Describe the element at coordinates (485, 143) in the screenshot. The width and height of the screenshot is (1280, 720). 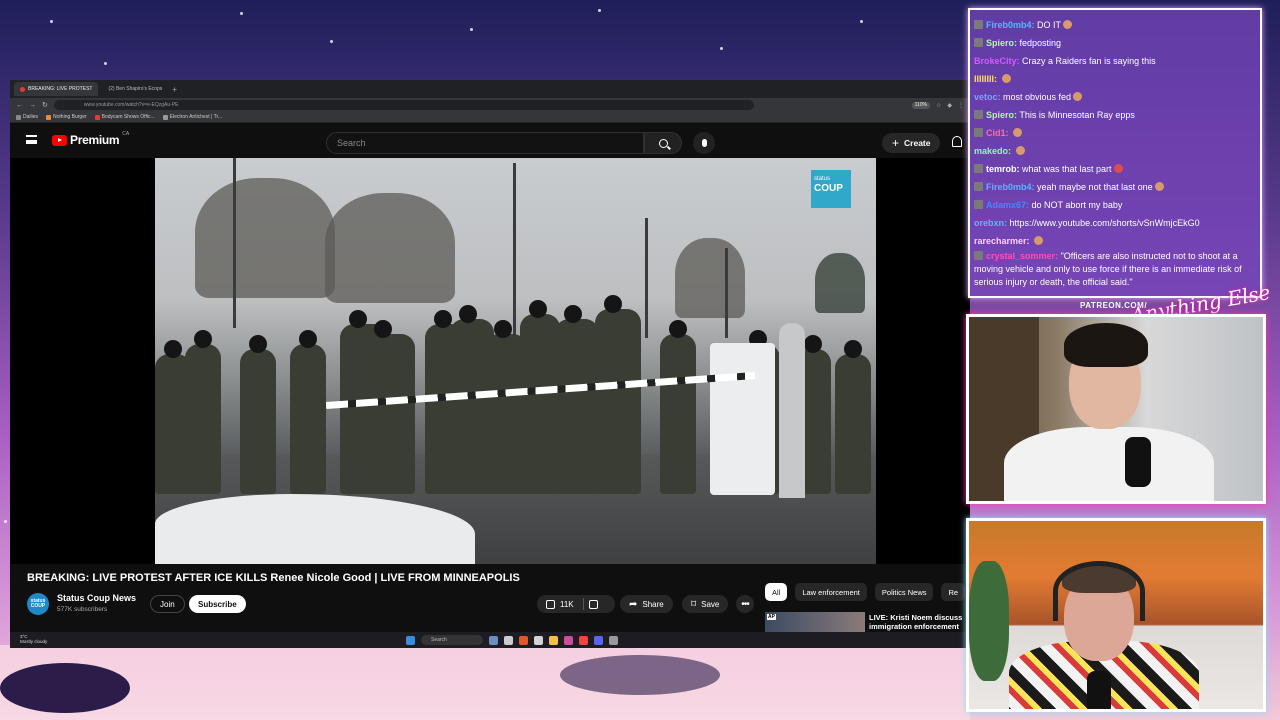
I see `search-input: Search` at that location.